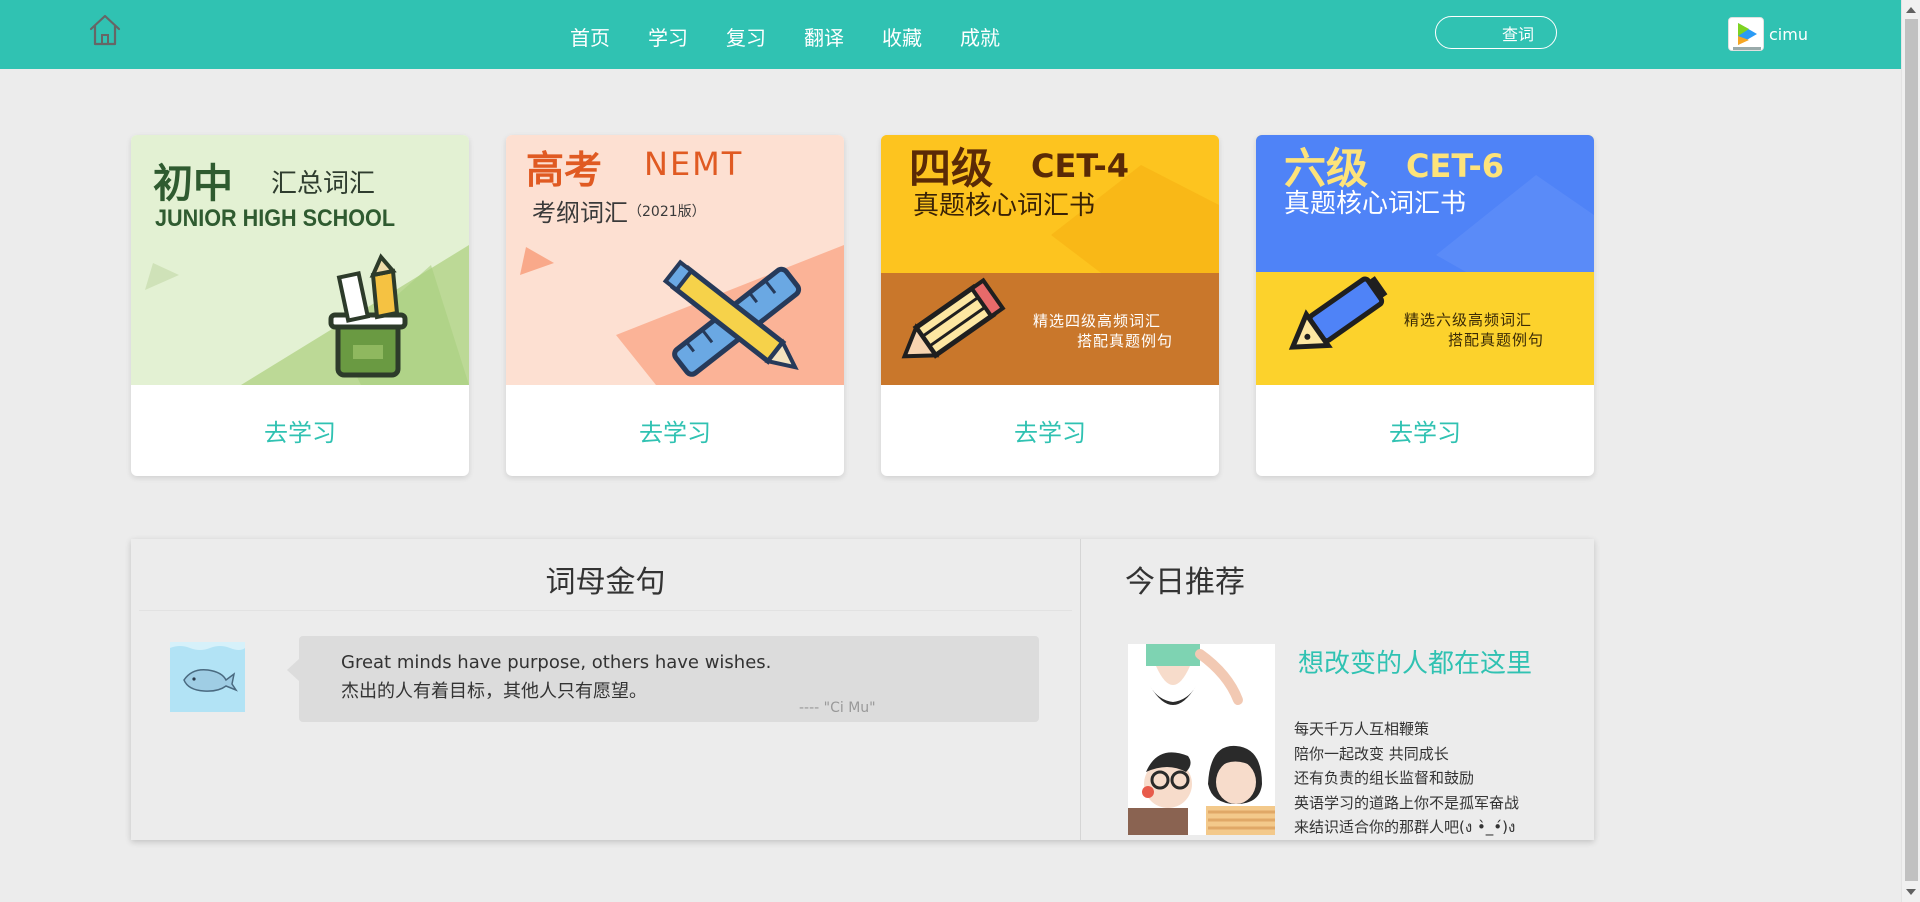 The image size is (1920, 902). I want to click on scroll-down-arrow-icon, so click(1911, 892).